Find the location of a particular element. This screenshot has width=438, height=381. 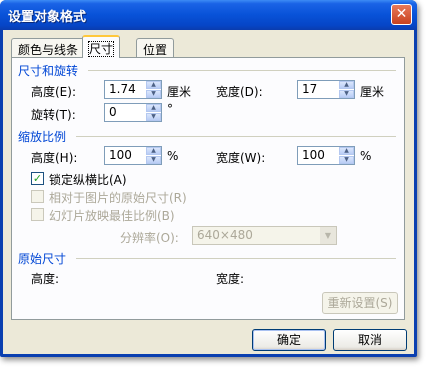

scale-width-label: 宽度(W): is located at coordinates (241, 158).